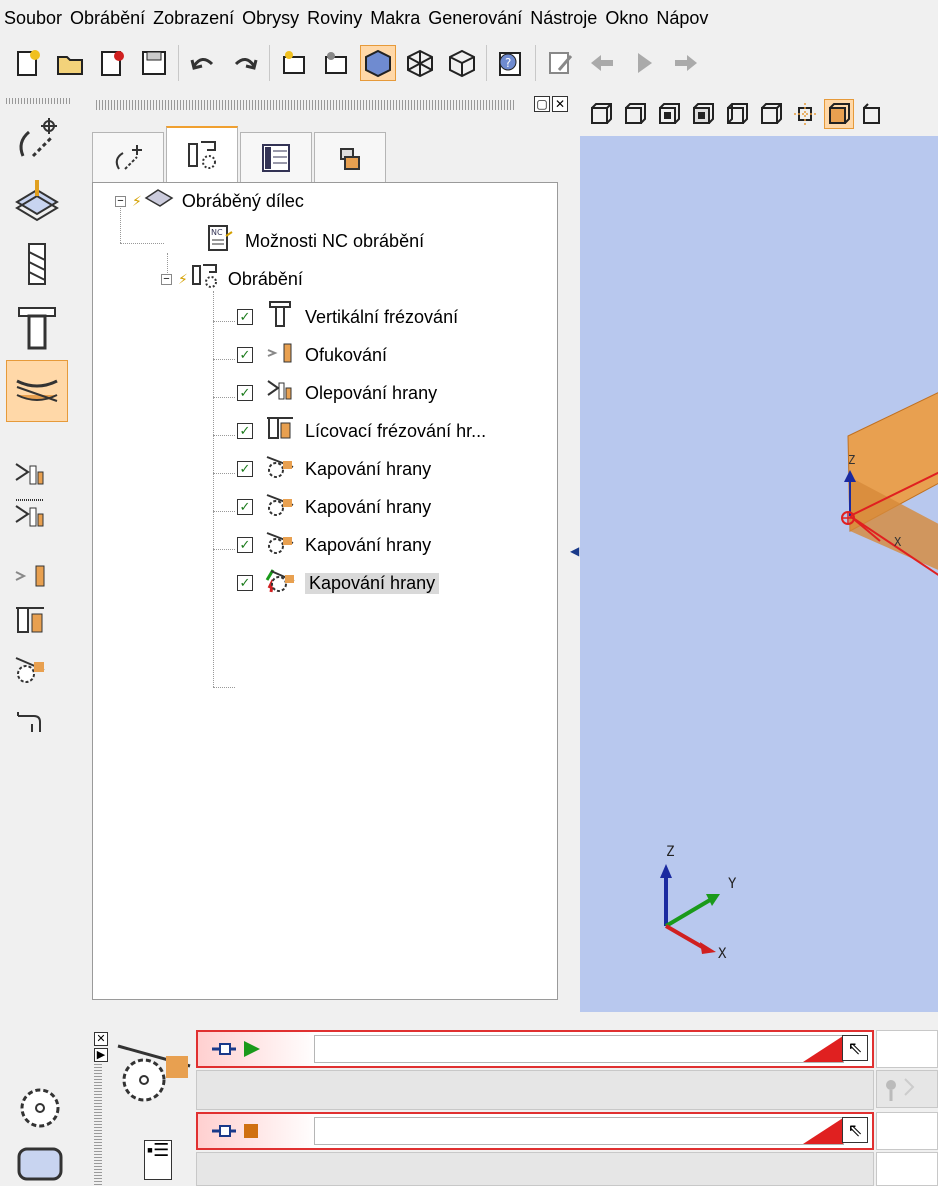  I want to click on tree-node-machining: − ⚡ Obrábění, so click(232, 279).